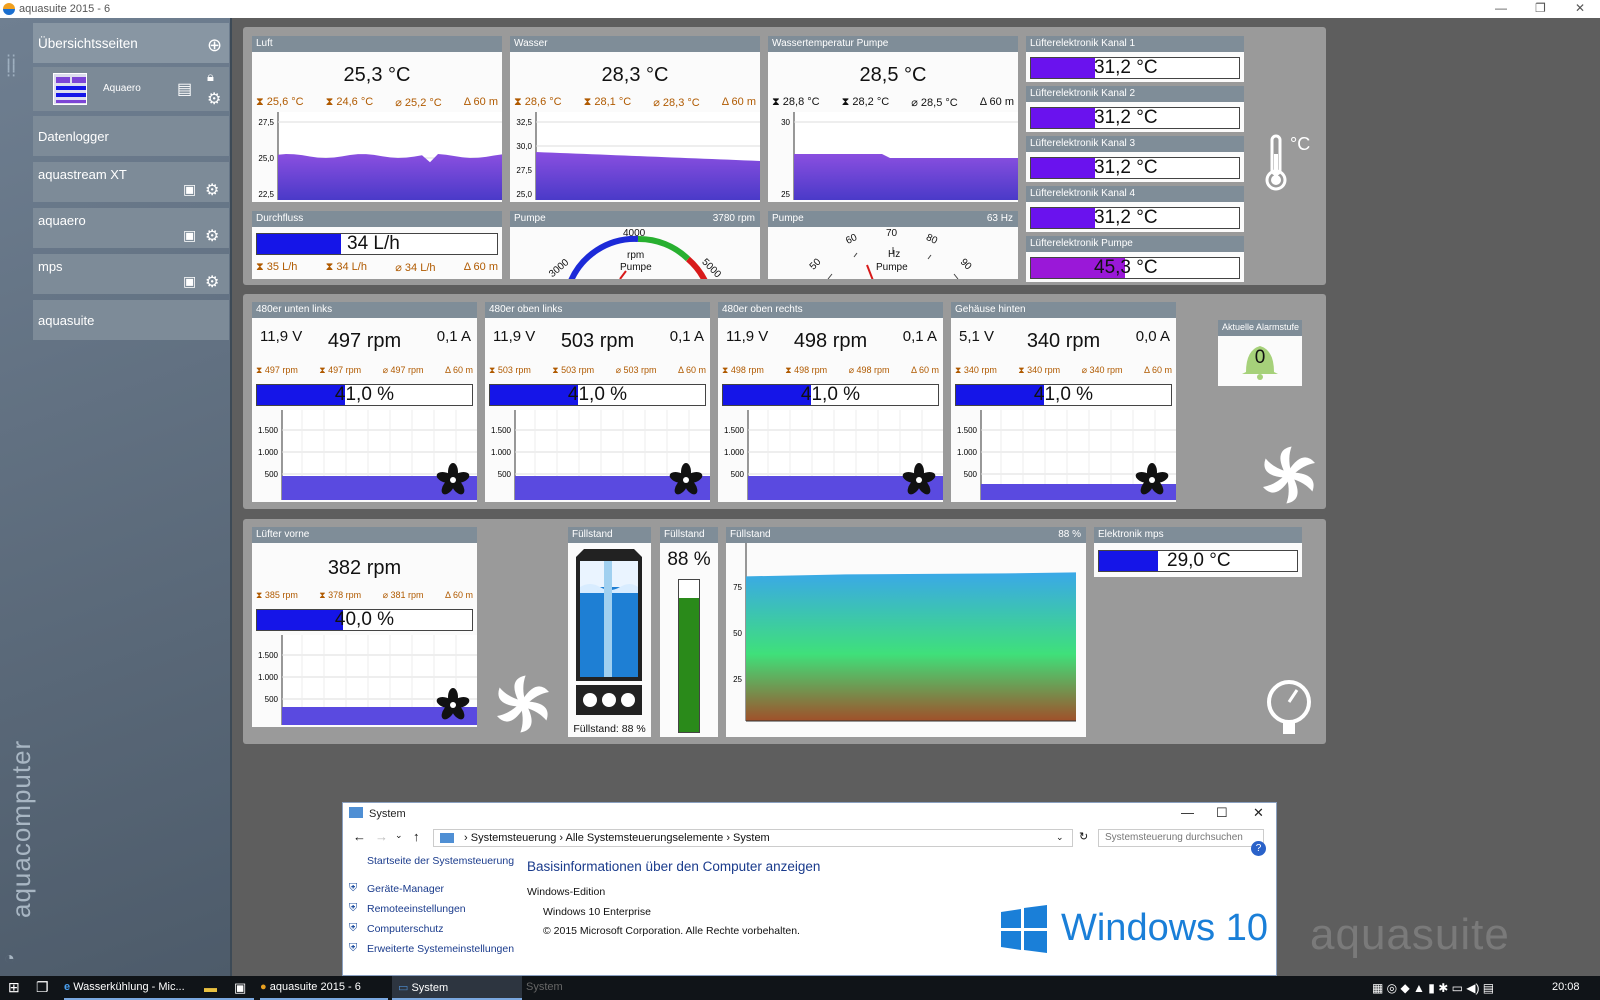 This screenshot has width=1600, height=1000. What do you see at coordinates (42, 988) in the screenshot?
I see `task-view-icon: ❐` at bounding box center [42, 988].